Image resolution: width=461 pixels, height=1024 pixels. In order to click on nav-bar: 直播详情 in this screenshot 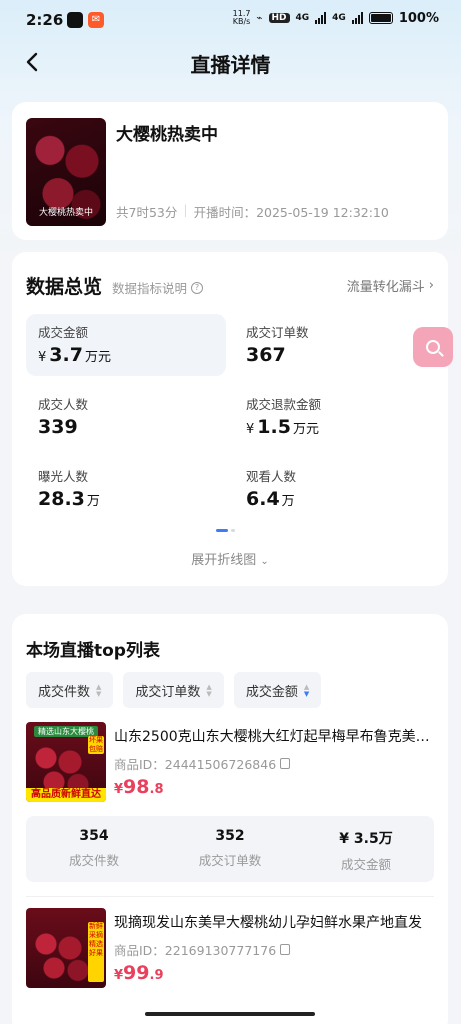, I will do `click(230, 62)`.